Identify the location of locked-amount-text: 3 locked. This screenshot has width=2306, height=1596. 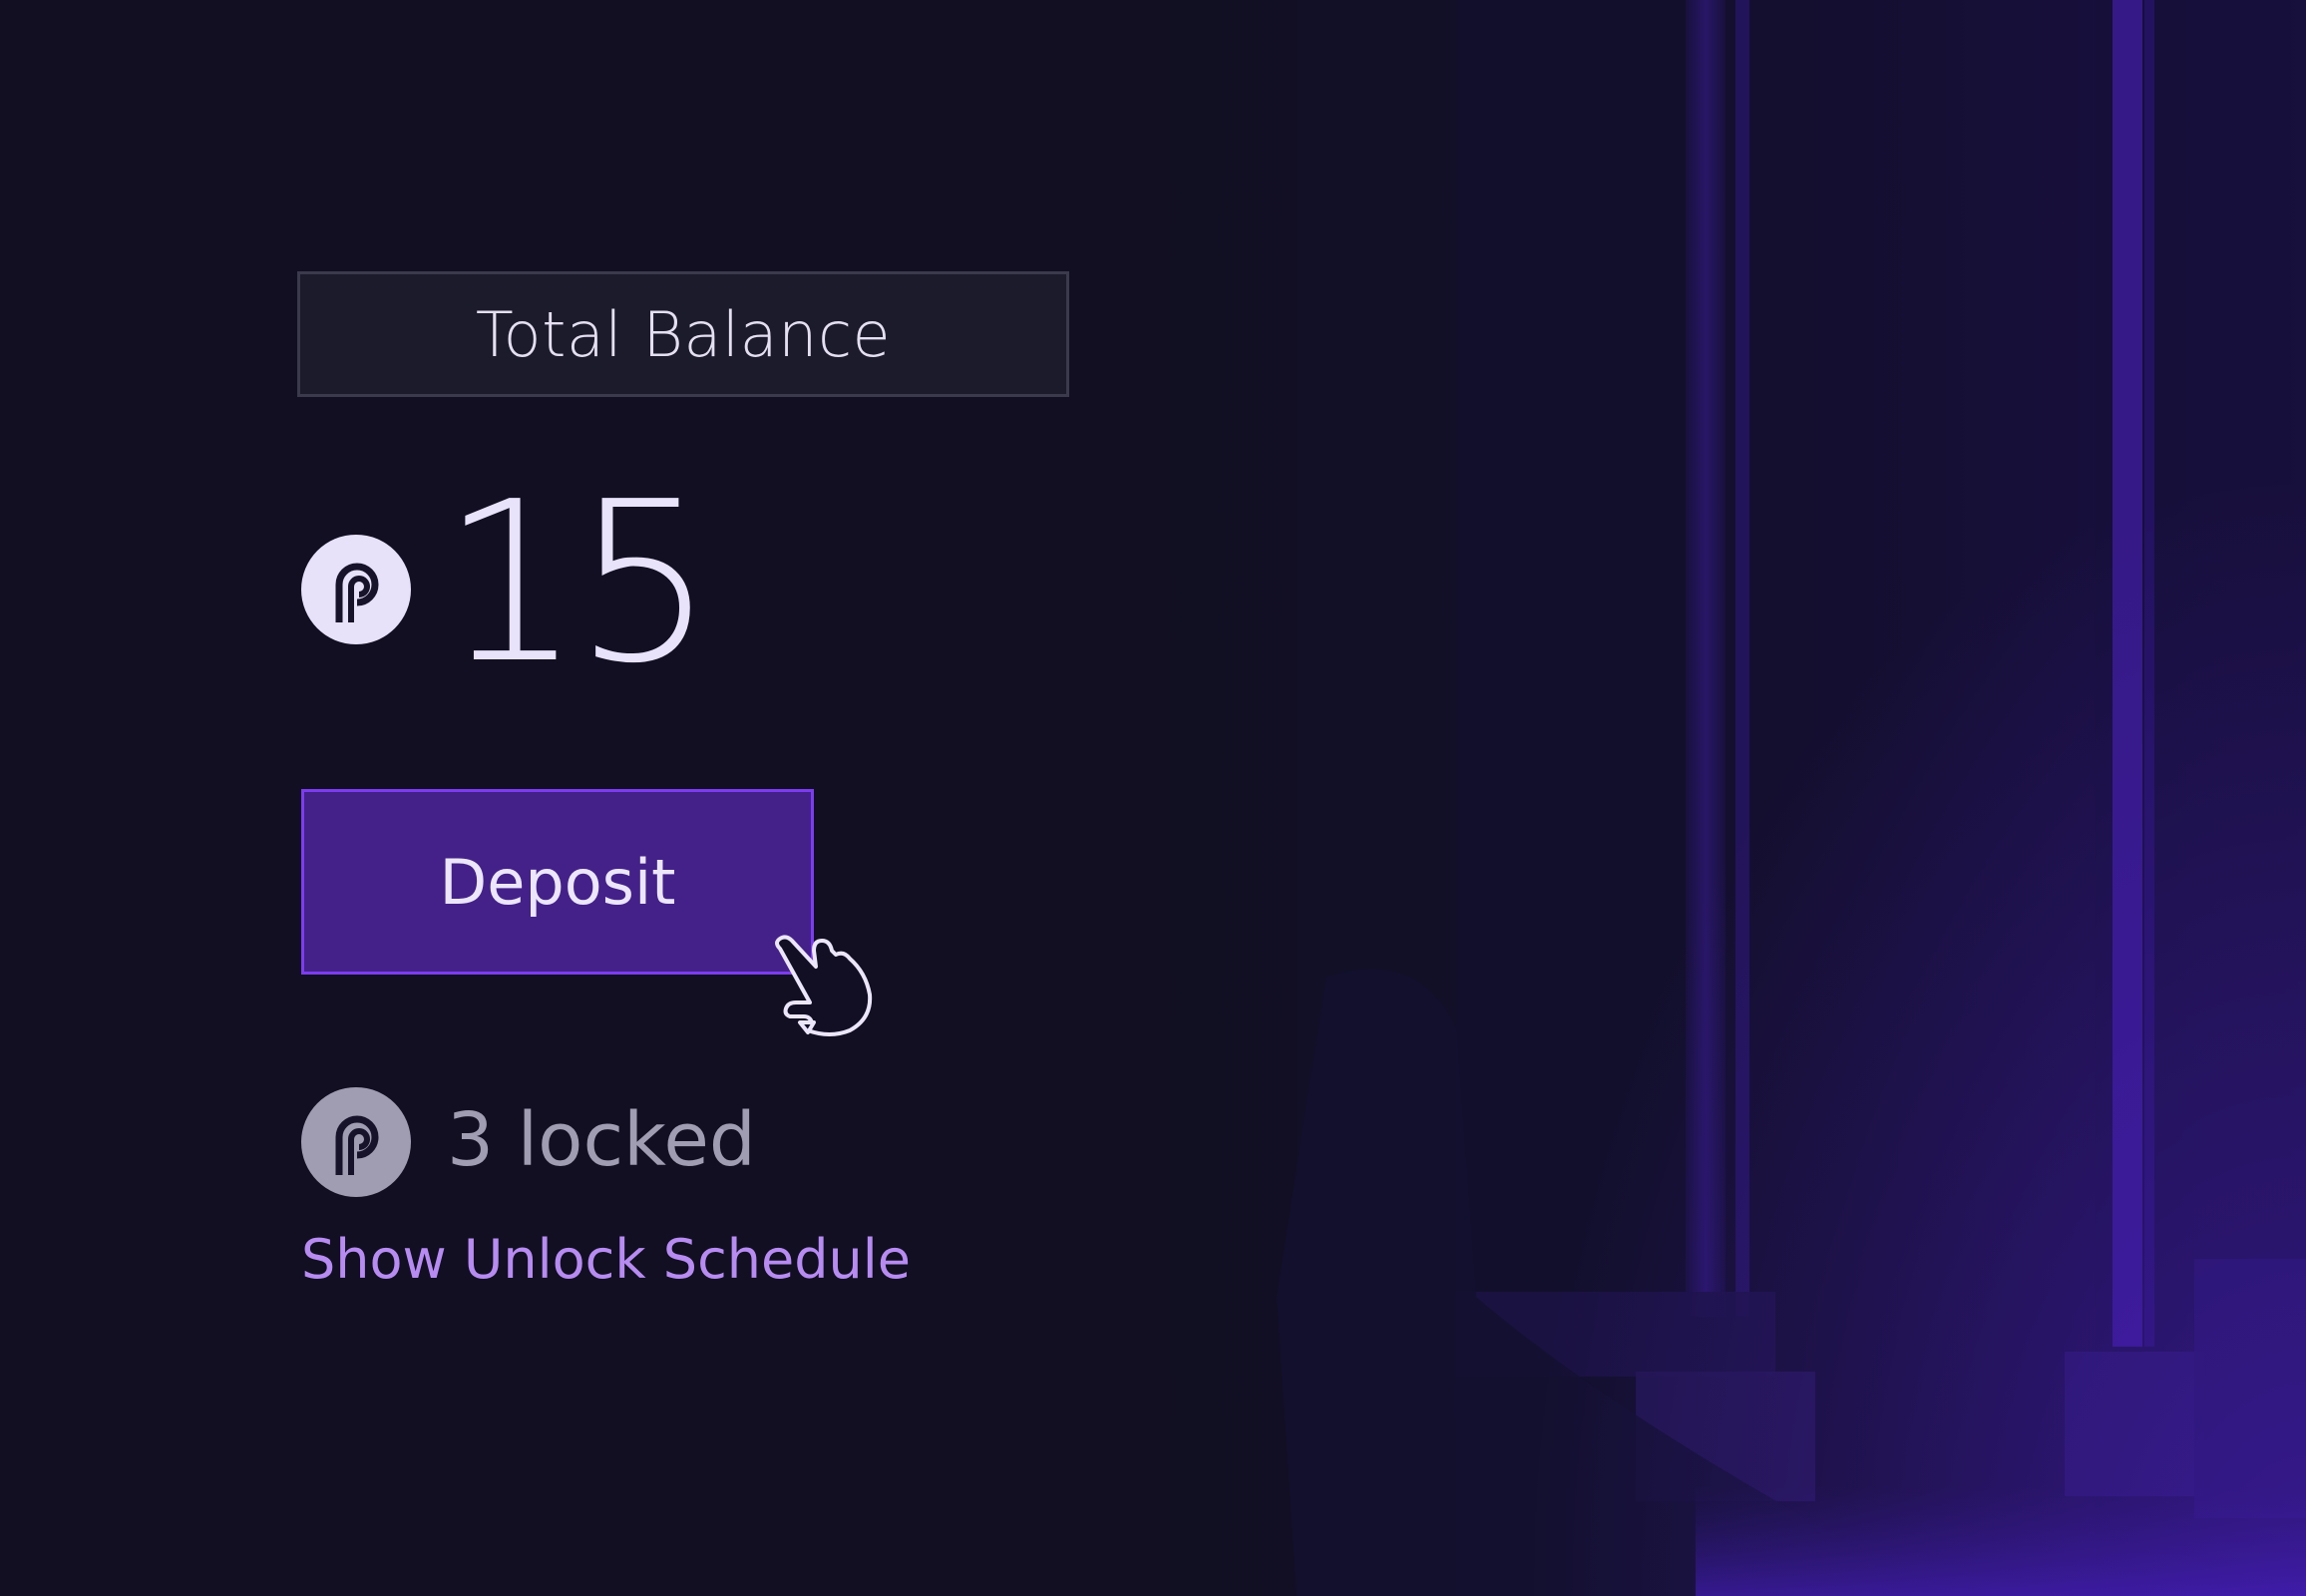
(601, 1140).